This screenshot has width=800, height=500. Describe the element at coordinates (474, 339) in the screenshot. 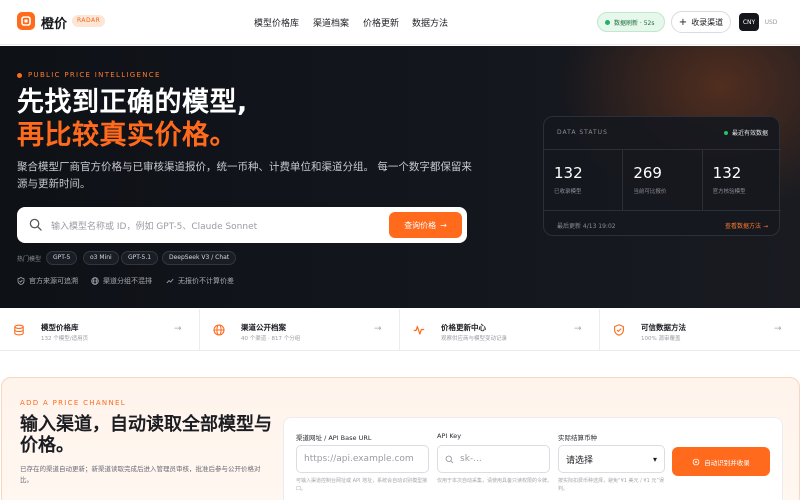

I see `strip-item-desc: 观察供应商与模型变动记录` at that location.